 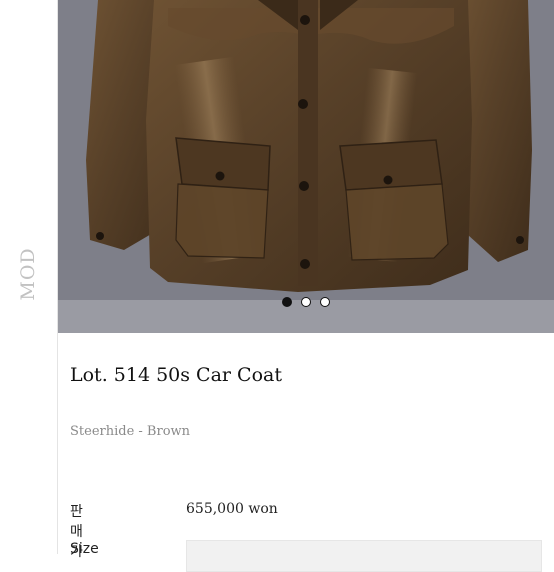 I want to click on product-title: Lot. 514 50s Car Coat, so click(x=176, y=375).